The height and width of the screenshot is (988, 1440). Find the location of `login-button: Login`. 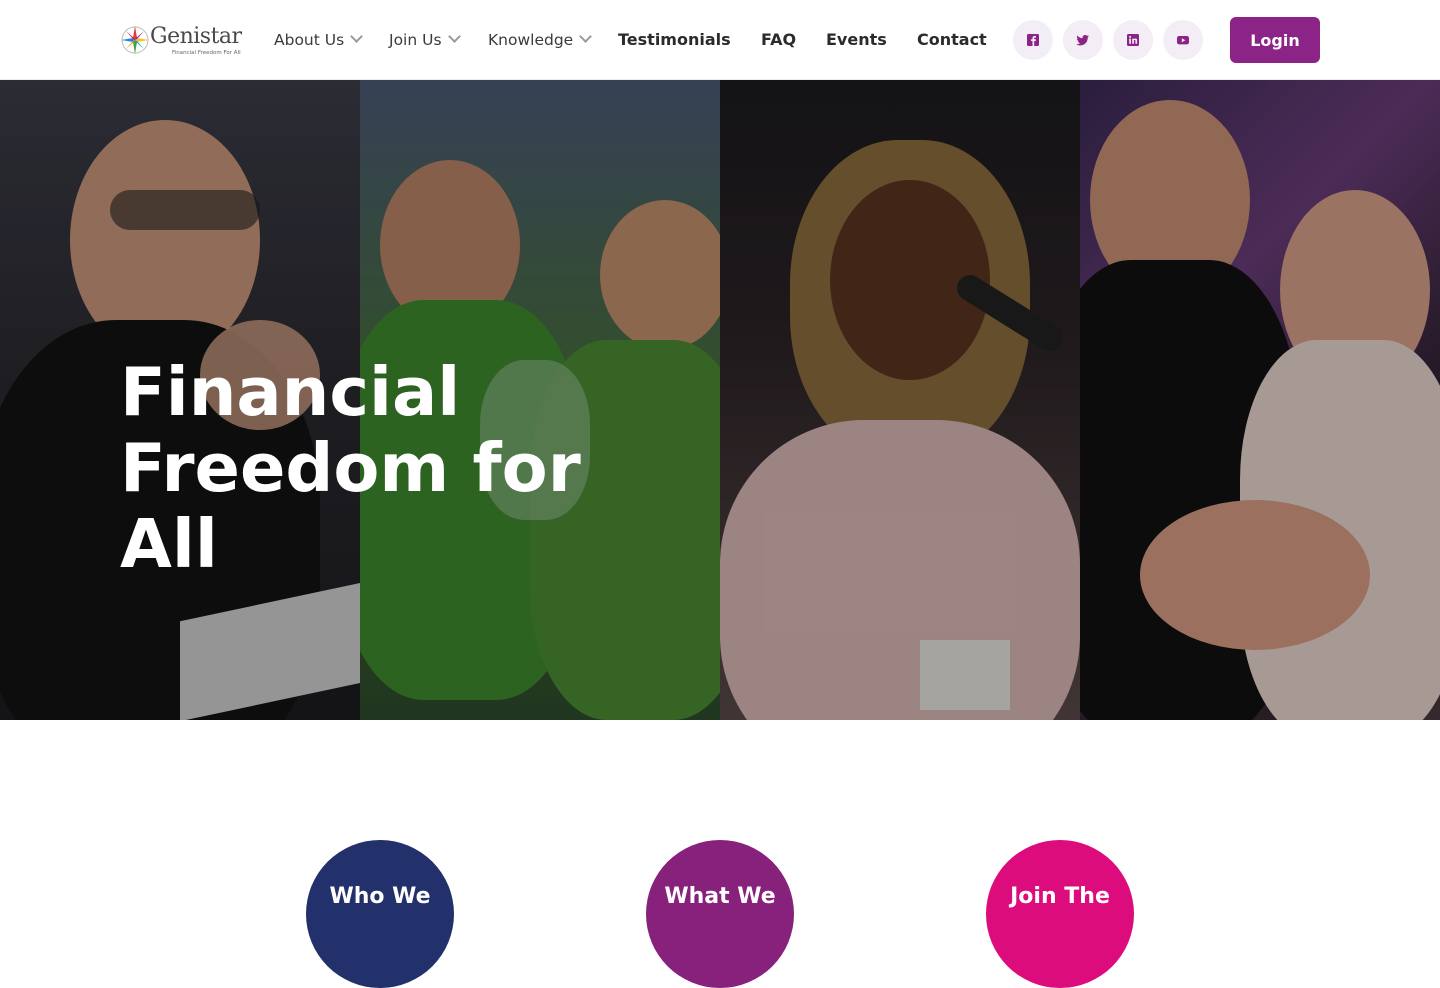

login-button: Login is located at coordinates (1275, 40).